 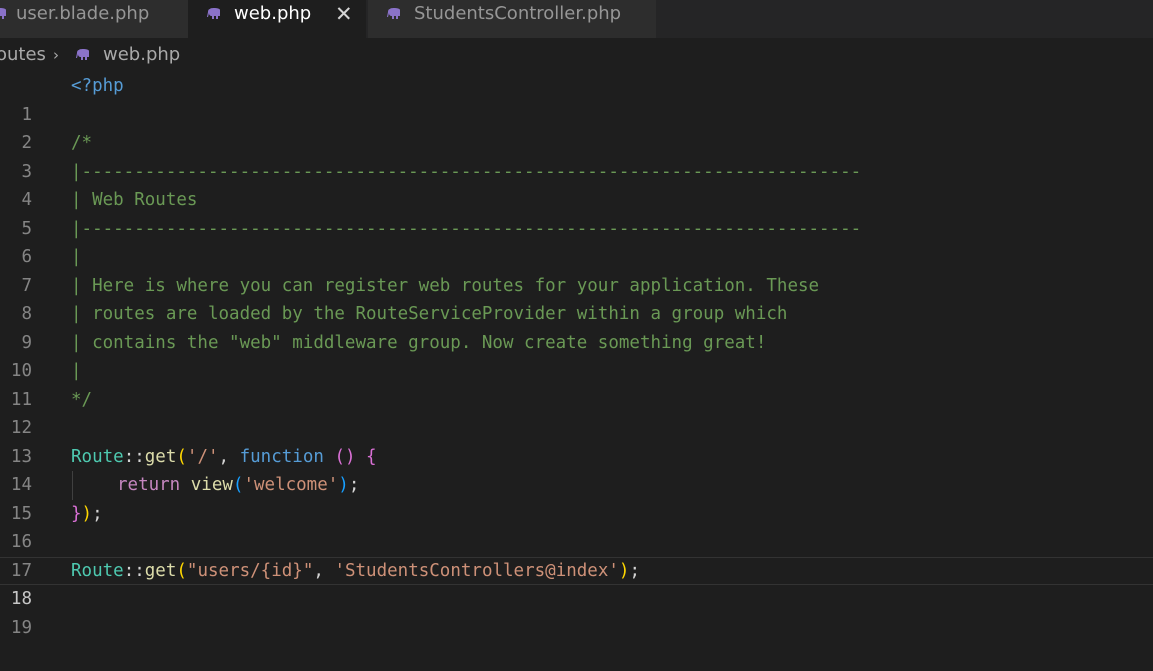 What do you see at coordinates (576, 440) in the screenshot?
I see `code-line: 13` at bounding box center [576, 440].